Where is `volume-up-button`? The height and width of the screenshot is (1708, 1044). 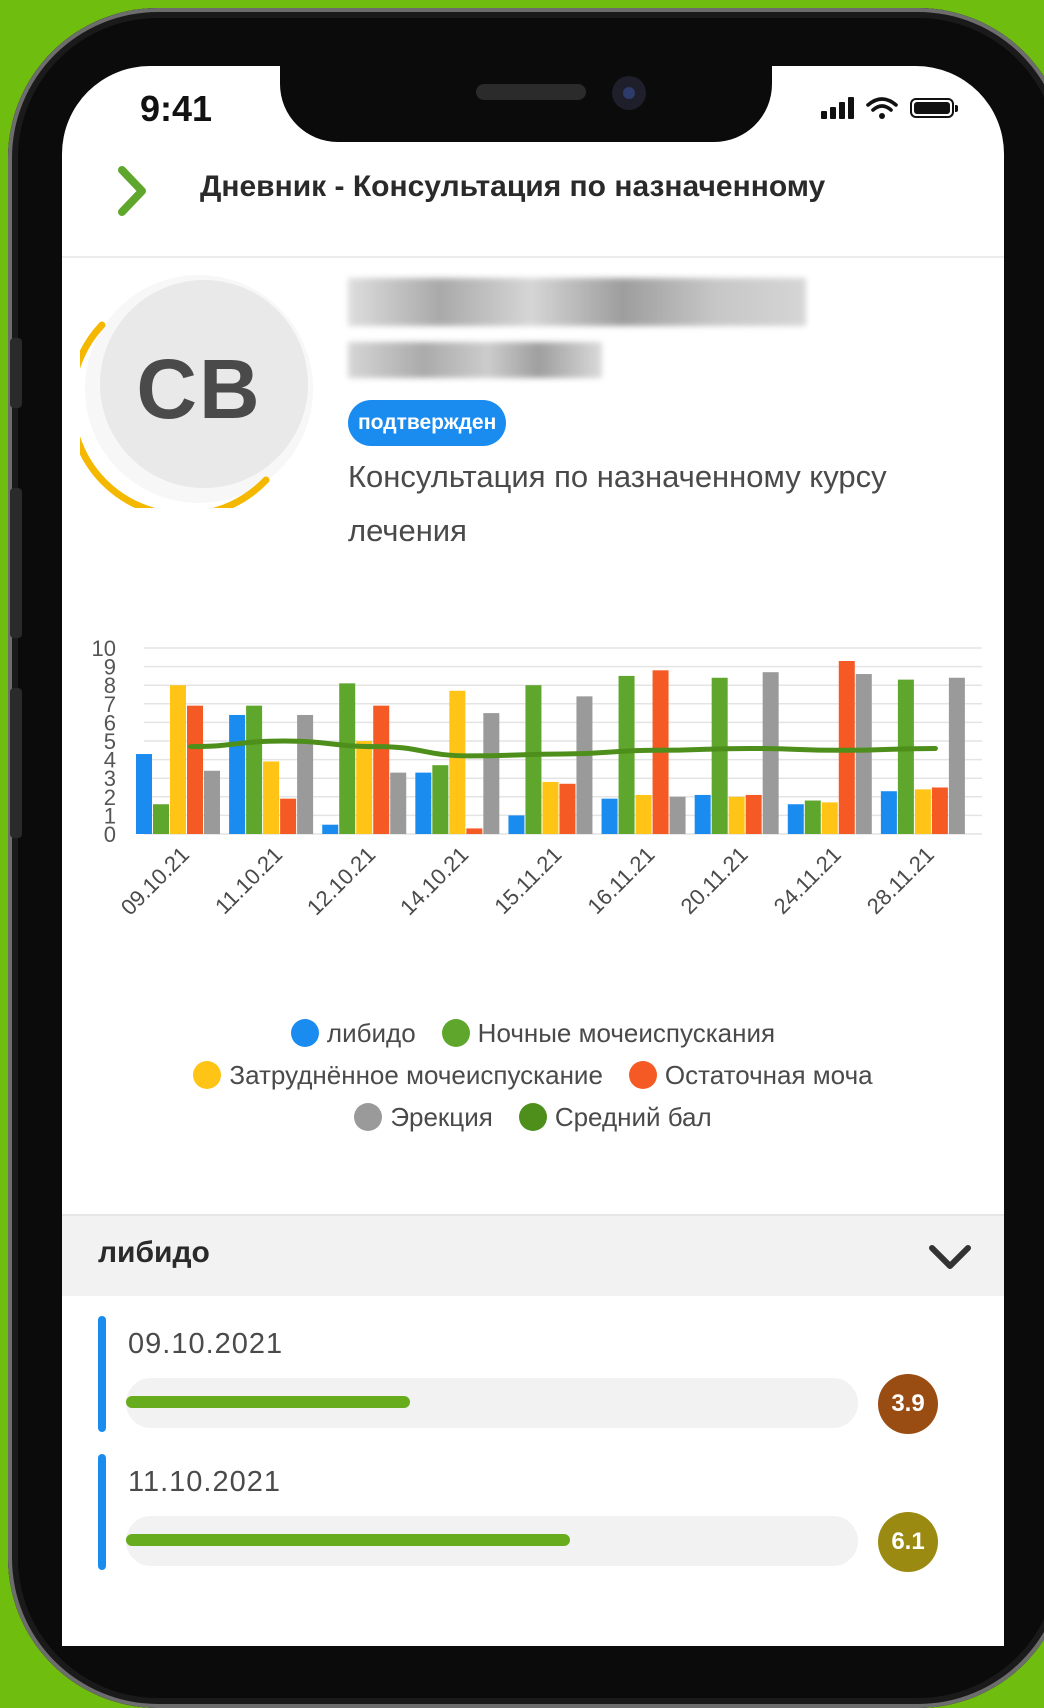 volume-up-button is located at coordinates (16, 563).